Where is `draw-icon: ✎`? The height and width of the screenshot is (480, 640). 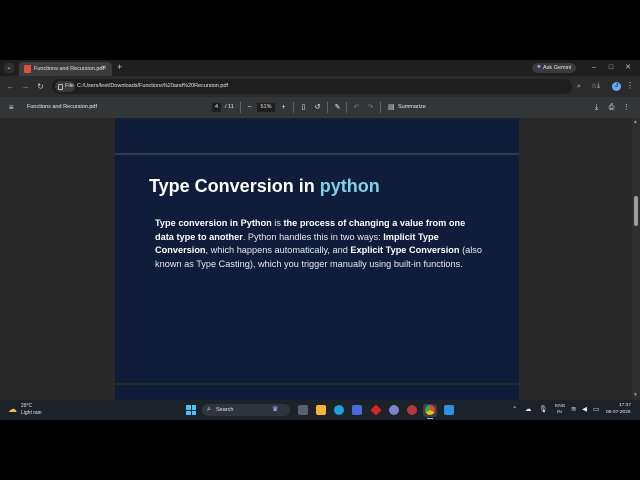
draw-icon: ✎ is located at coordinates (337, 107).